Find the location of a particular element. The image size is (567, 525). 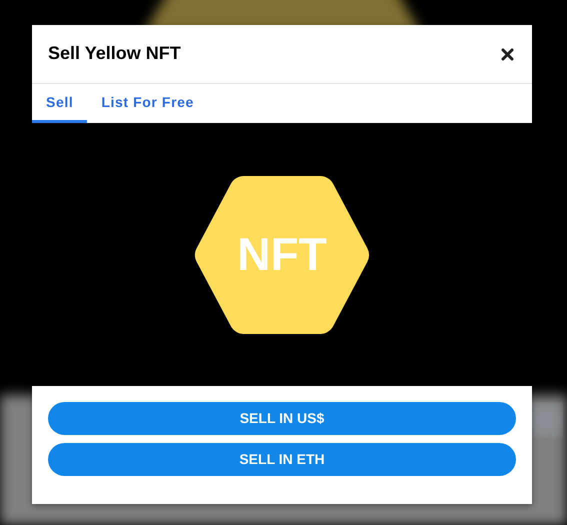

modal-title: Sell Yellow NFT is located at coordinates (114, 54).